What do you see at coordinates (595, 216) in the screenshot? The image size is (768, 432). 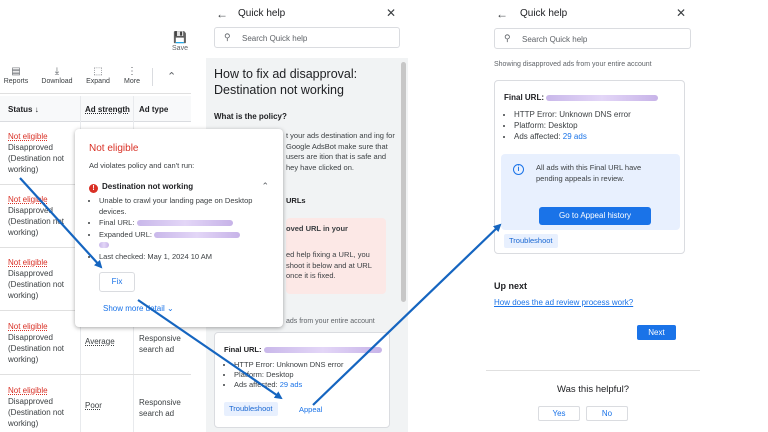 I see `appeal-history-button: Go to Appeal history` at bounding box center [595, 216].